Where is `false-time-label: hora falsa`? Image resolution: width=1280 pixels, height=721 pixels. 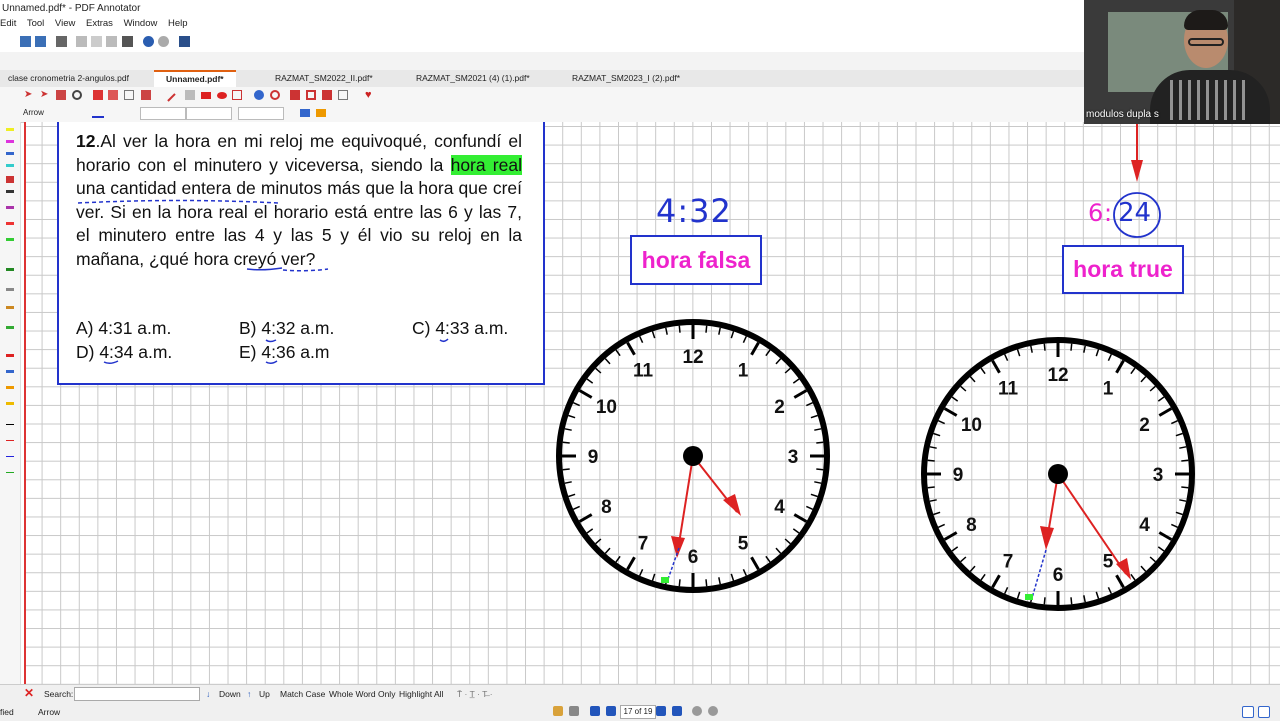 false-time-label: hora falsa is located at coordinates (696, 260).